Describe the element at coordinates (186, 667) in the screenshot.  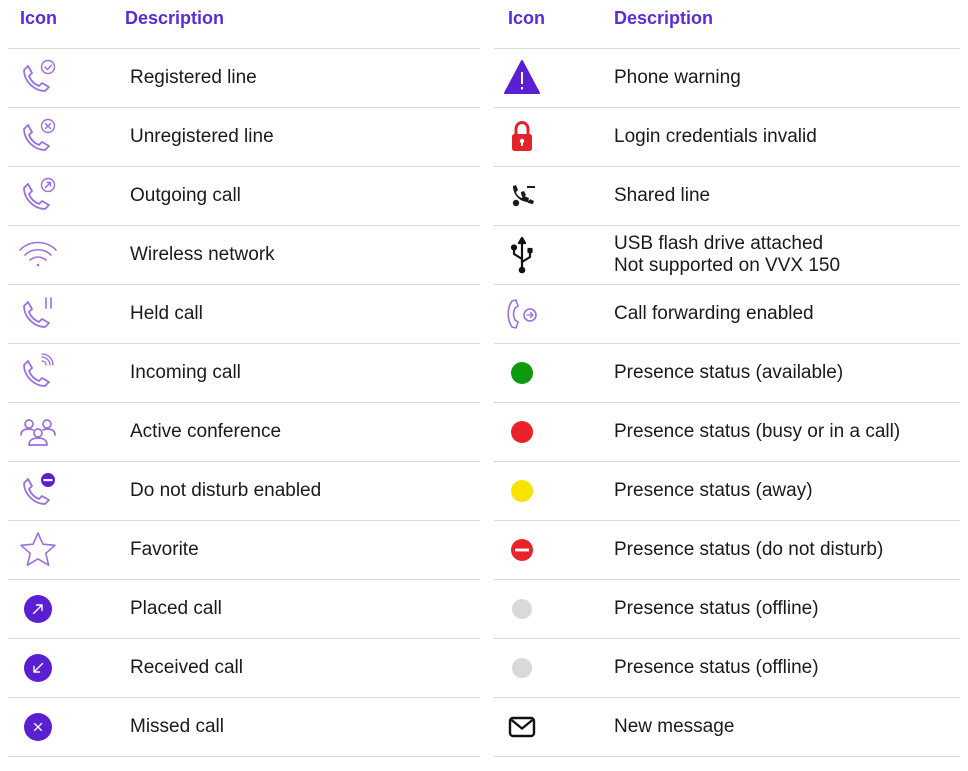
I see `row-label: Received call` at that location.